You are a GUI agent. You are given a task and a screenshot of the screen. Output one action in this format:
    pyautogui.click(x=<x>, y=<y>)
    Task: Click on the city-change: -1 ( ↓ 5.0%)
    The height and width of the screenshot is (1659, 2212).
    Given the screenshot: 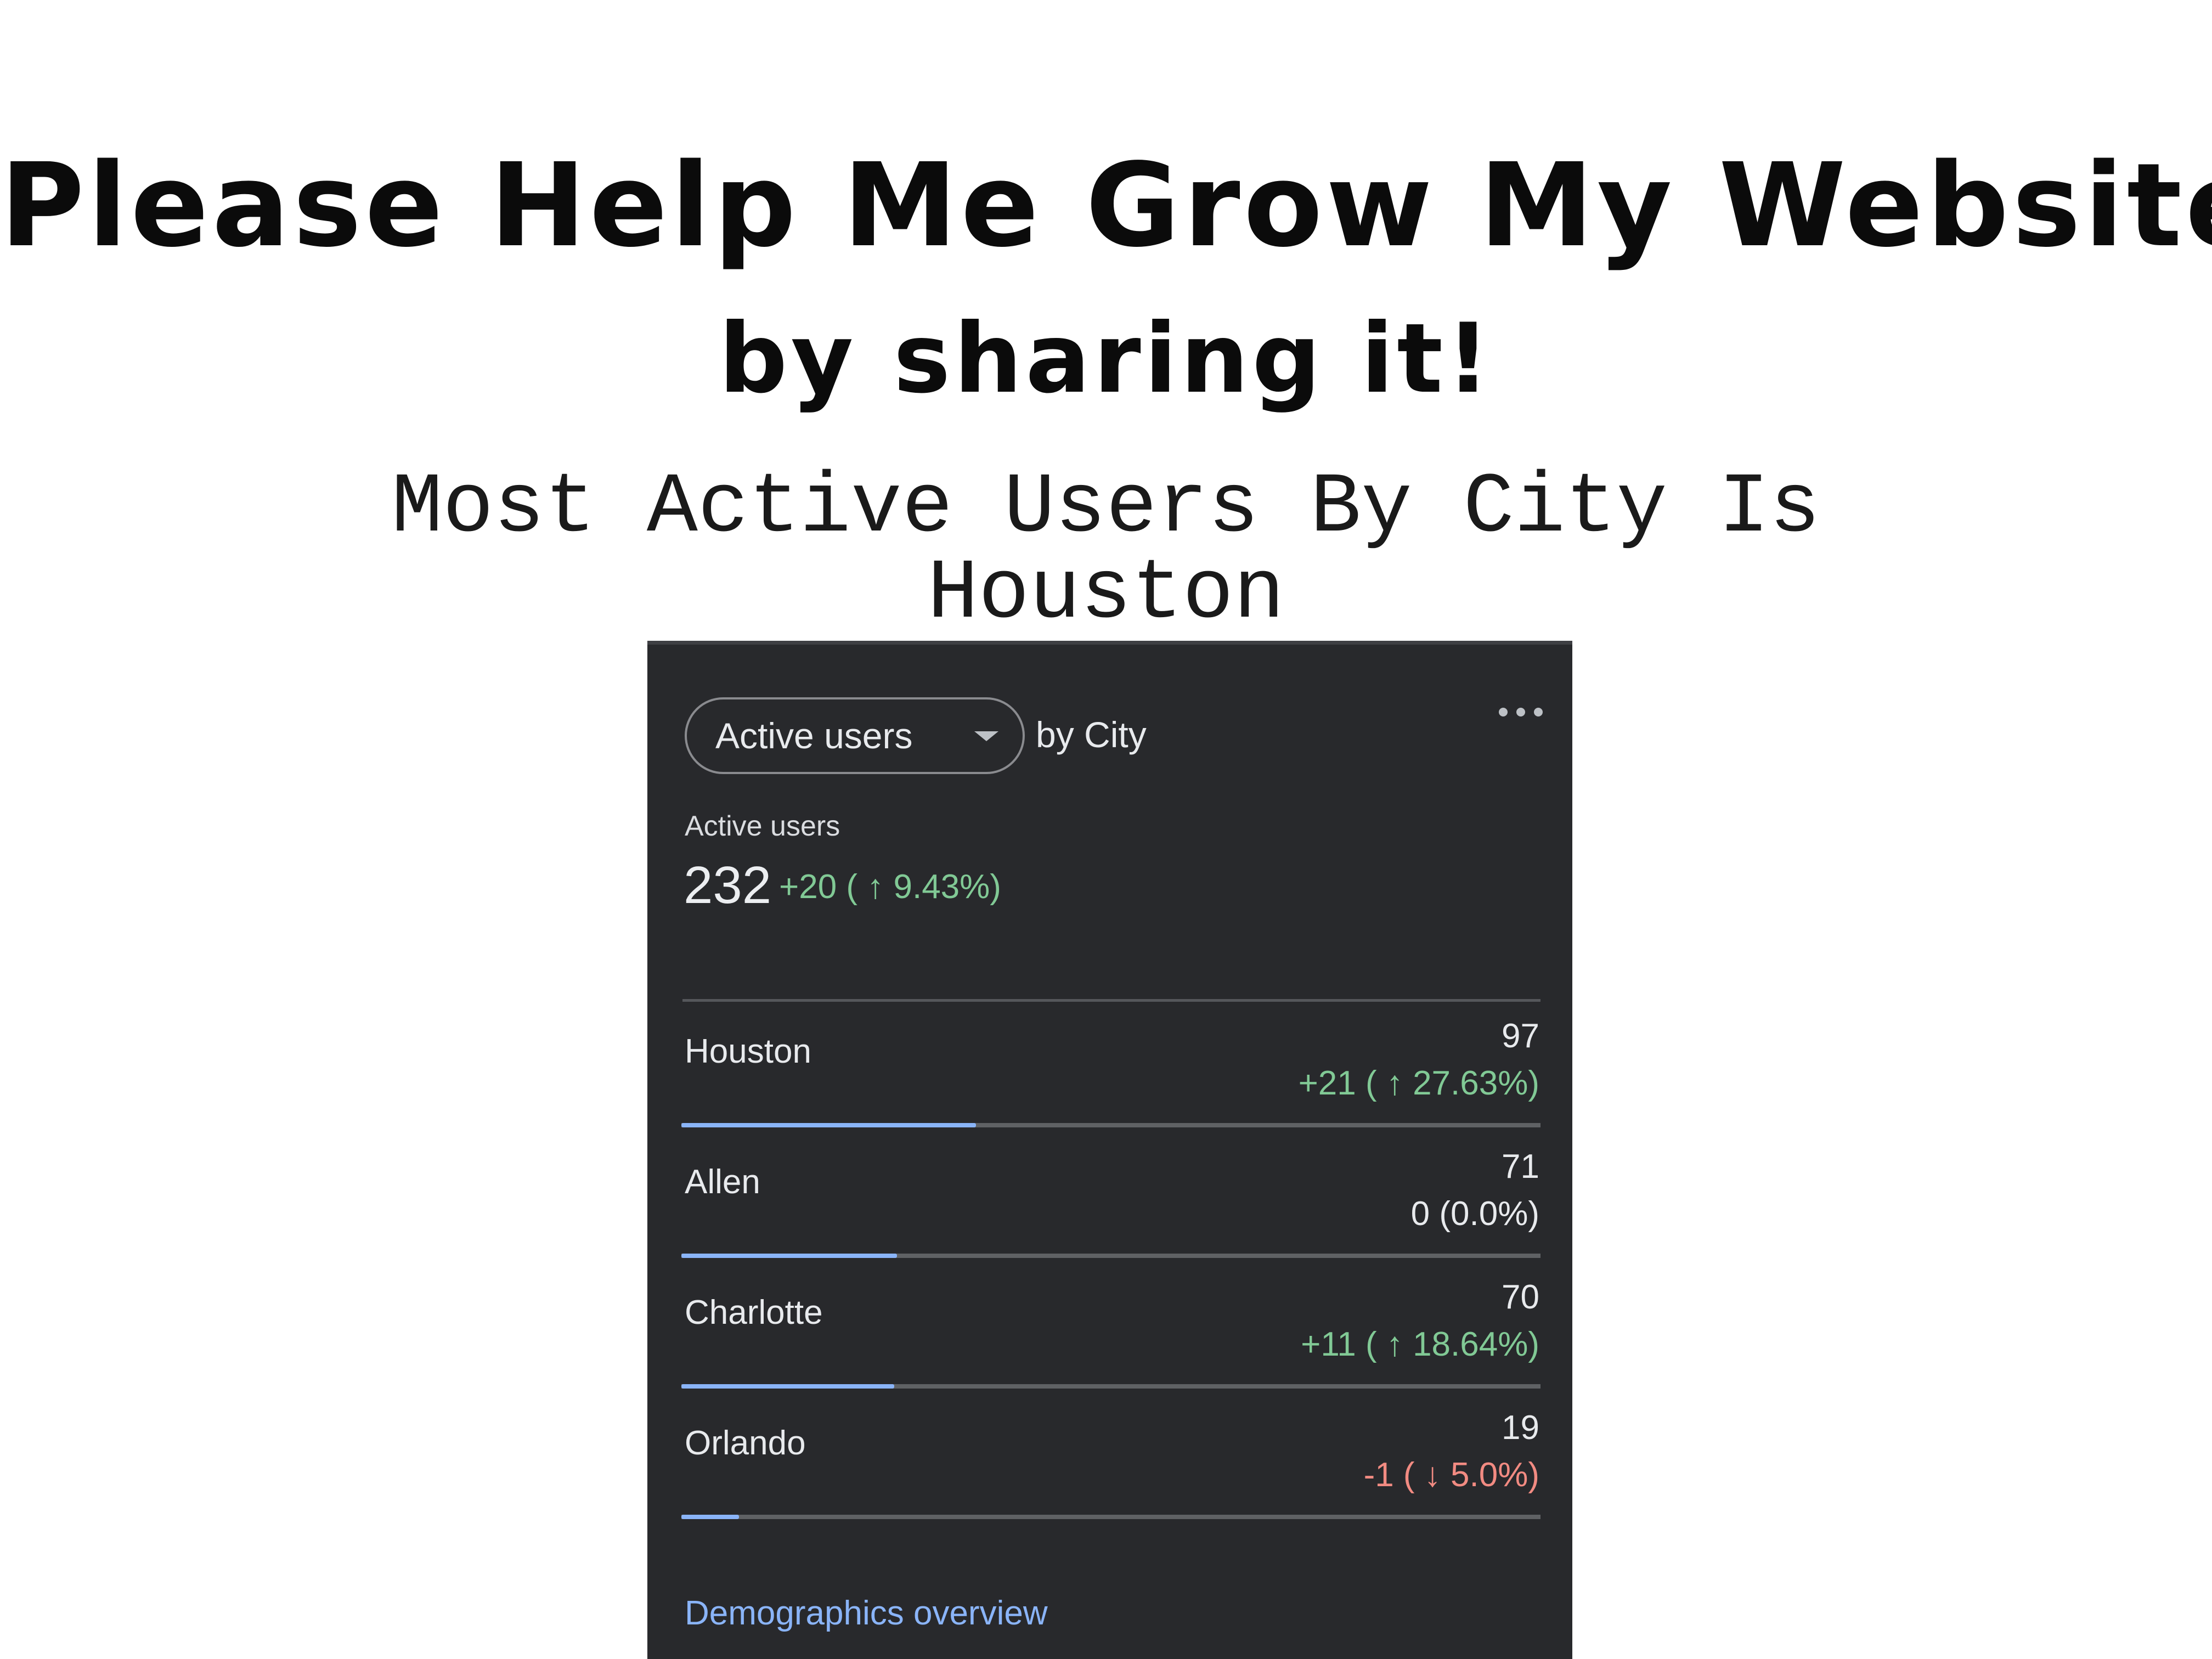 What is the action you would take?
    pyautogui.click(x=1451, y=1475)
    